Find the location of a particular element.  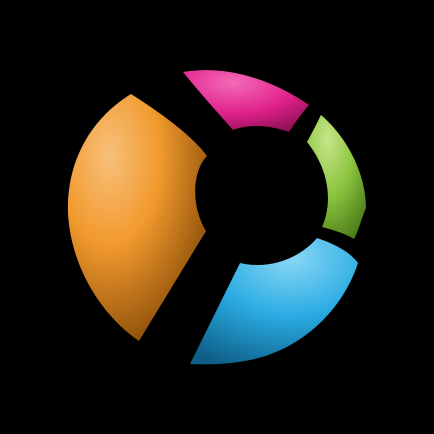

blue-segment is located at coordinates (274, 301).